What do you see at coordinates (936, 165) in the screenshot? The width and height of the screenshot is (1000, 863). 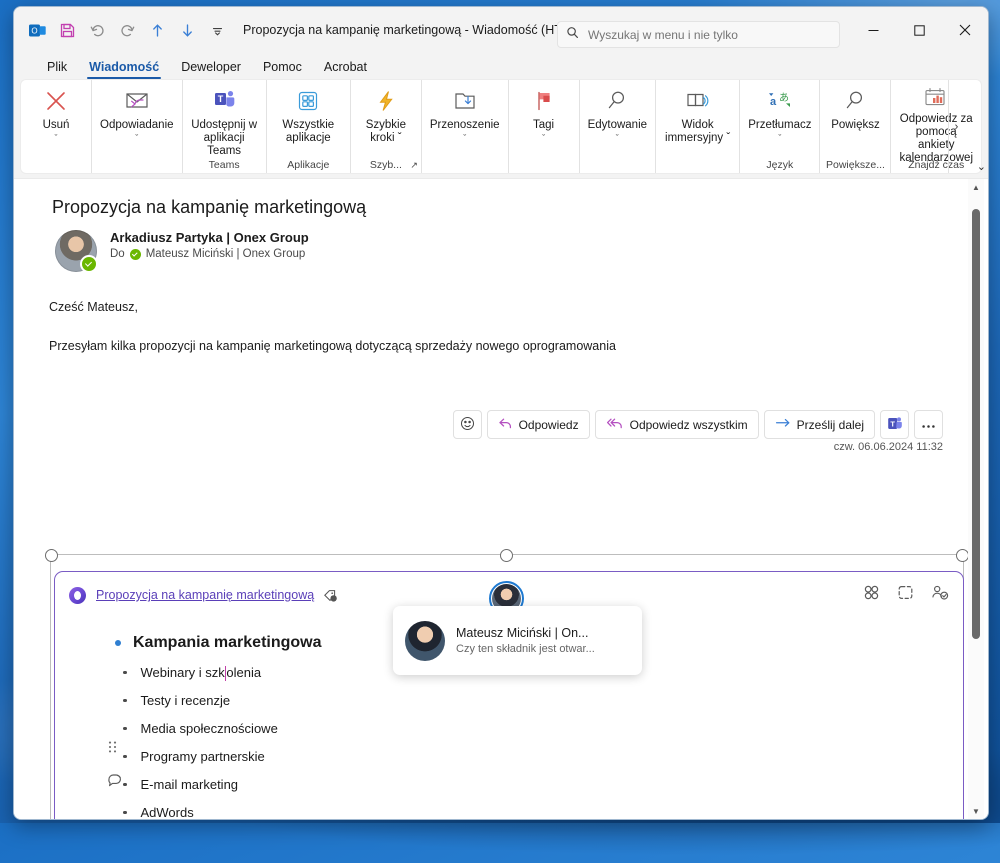 I see `group-label-find-time: Znajdź czas` at bounding box center [936, 165].